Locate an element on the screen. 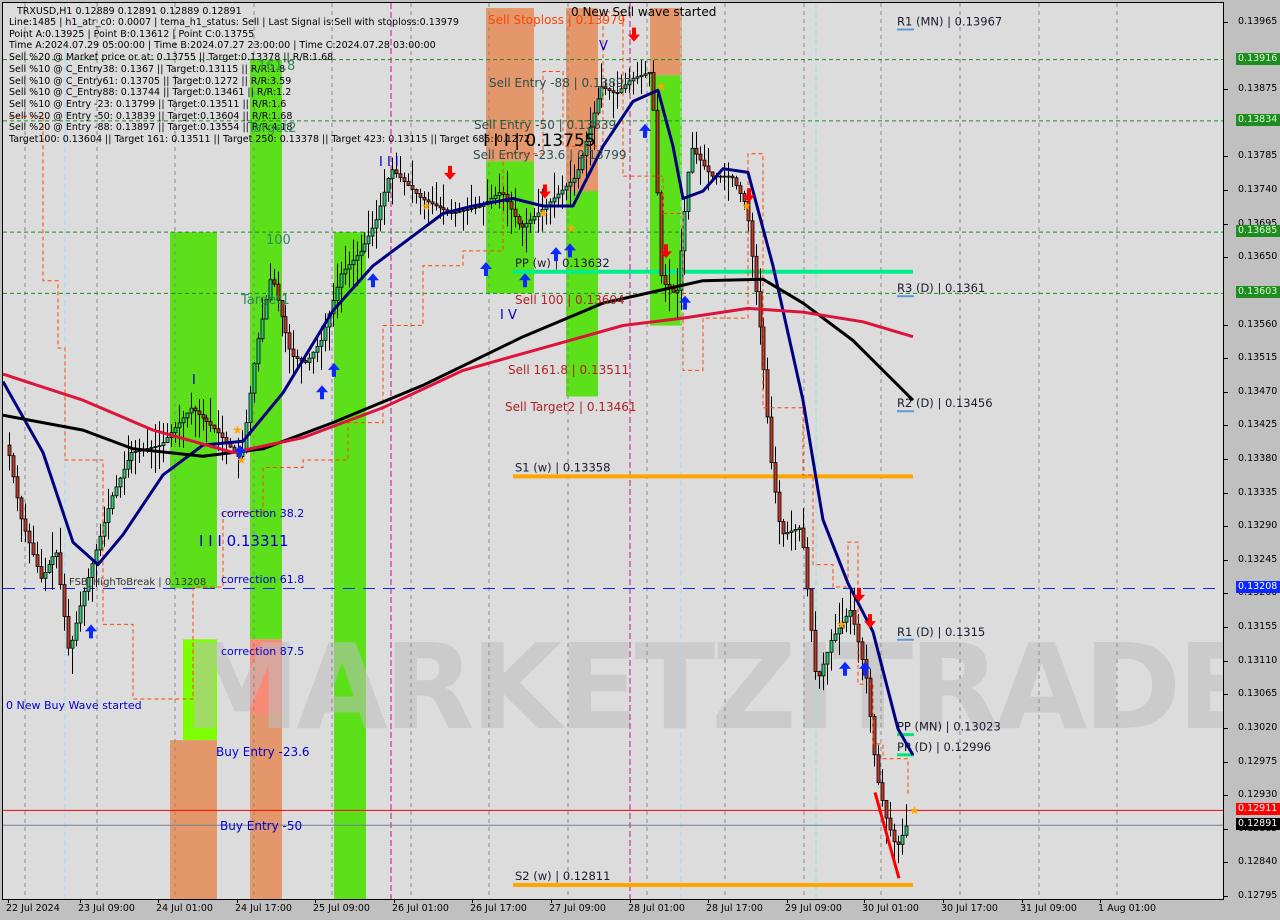 This screenshot has height=920, width=1280. time-tick-label: 27 Jul 09:00 is located at coordinates (577, 908).